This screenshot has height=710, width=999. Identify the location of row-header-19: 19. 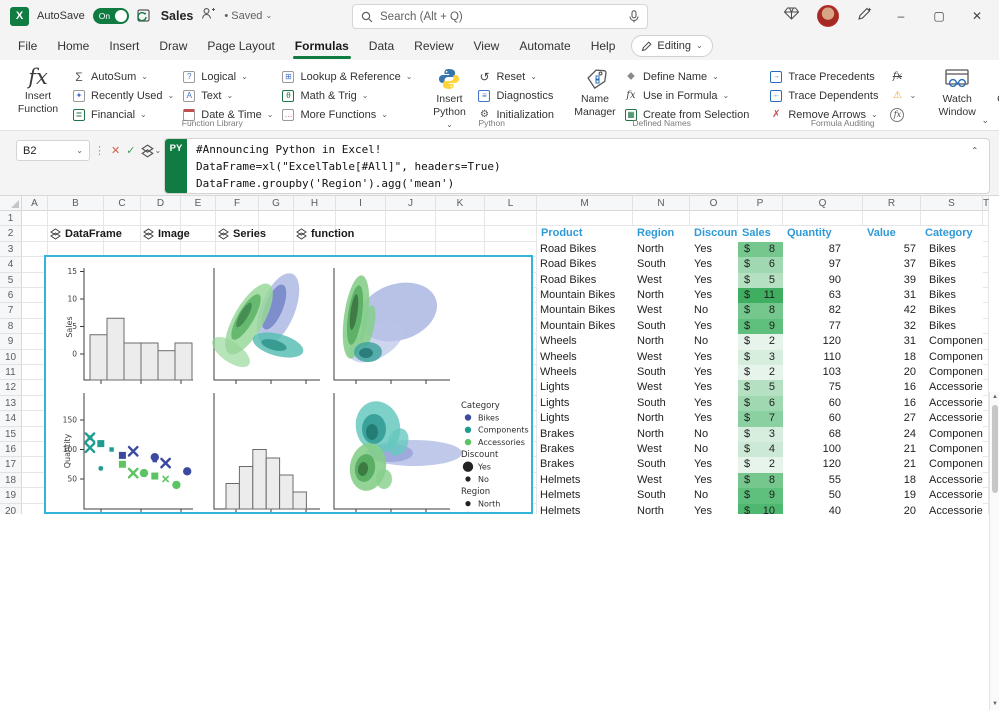
(11, 495).